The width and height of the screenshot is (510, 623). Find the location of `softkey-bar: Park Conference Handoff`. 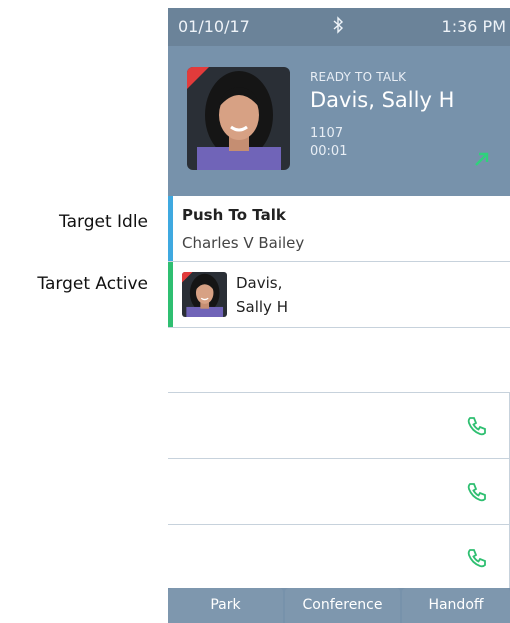

softkey-bar: Park Conference Handoff is located at coordinates (339, 605).